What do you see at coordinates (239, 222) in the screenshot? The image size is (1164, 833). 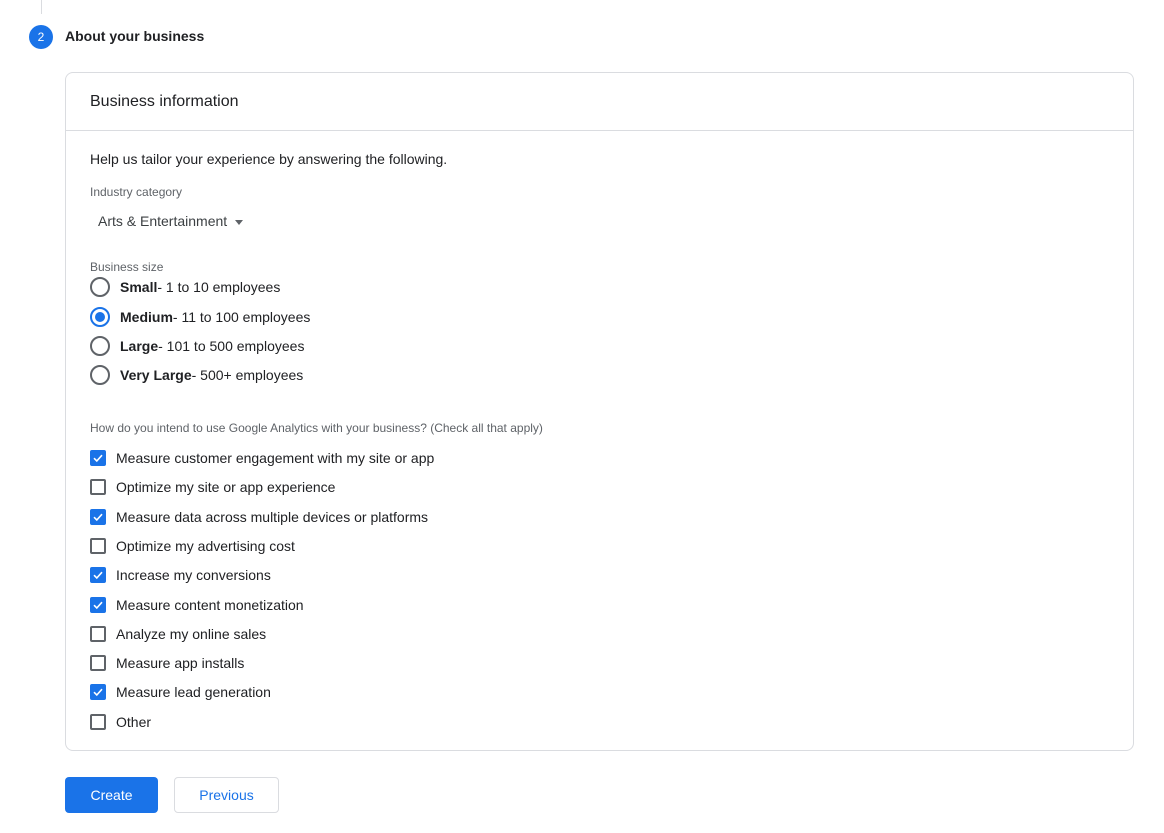 I see `dropdown-arrow-icon` at bounding box center [239, 222].